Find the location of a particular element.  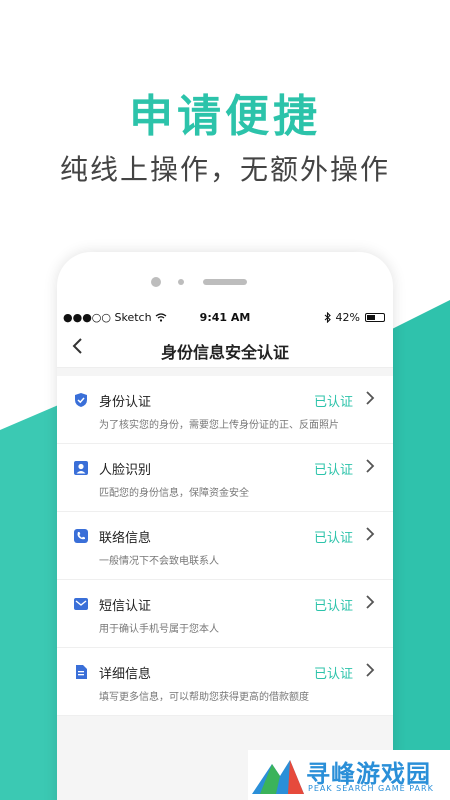

list-item-identity: 身份认证 为了核实您的身份，需要您上传身份证的正、反面照片 已认证 is located at coordinates (225, 410).